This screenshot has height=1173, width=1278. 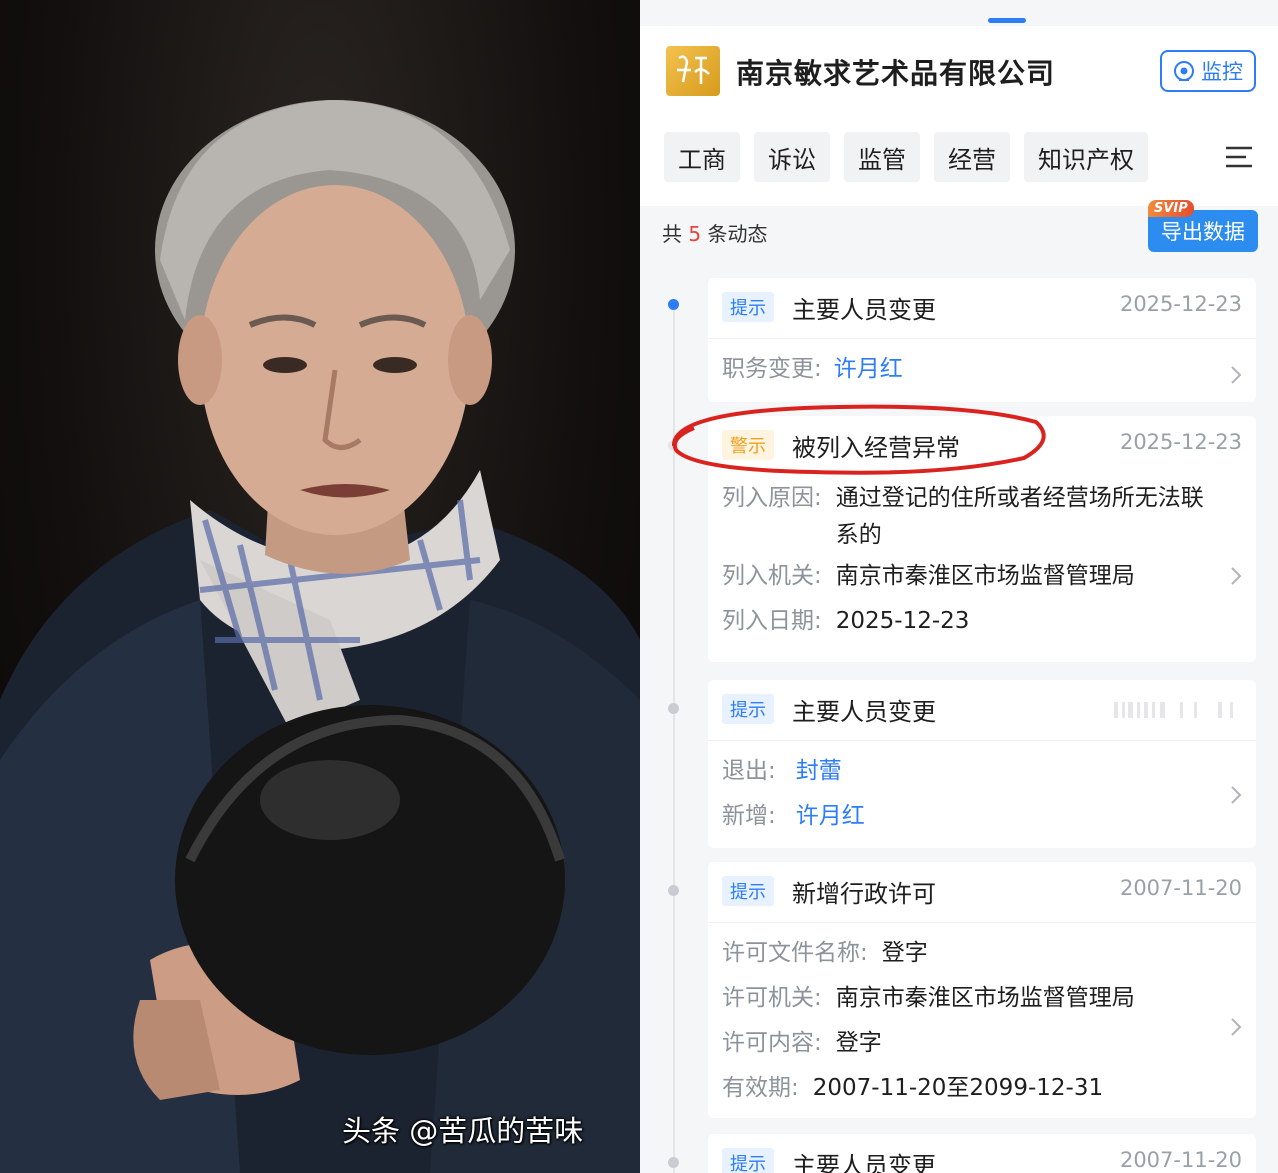 I want to click on card-row: 有效期: 2007-11-20至2099-12-31, so click(x=982, y=1088).